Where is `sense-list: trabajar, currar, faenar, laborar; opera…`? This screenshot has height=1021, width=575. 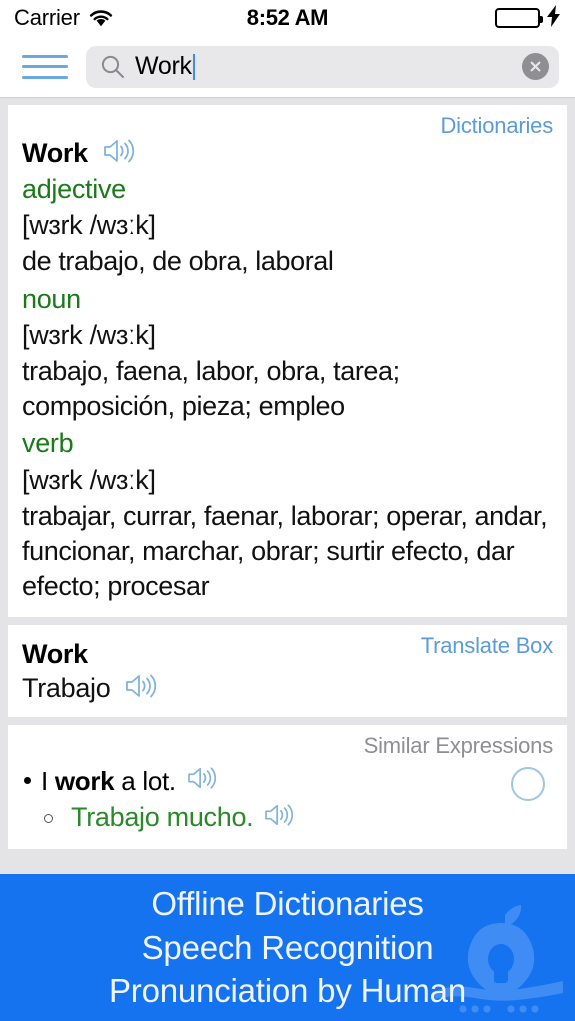
sense-list: trabajar, currar, faenar, laborar; opera… is located at coordinates (285, 551).